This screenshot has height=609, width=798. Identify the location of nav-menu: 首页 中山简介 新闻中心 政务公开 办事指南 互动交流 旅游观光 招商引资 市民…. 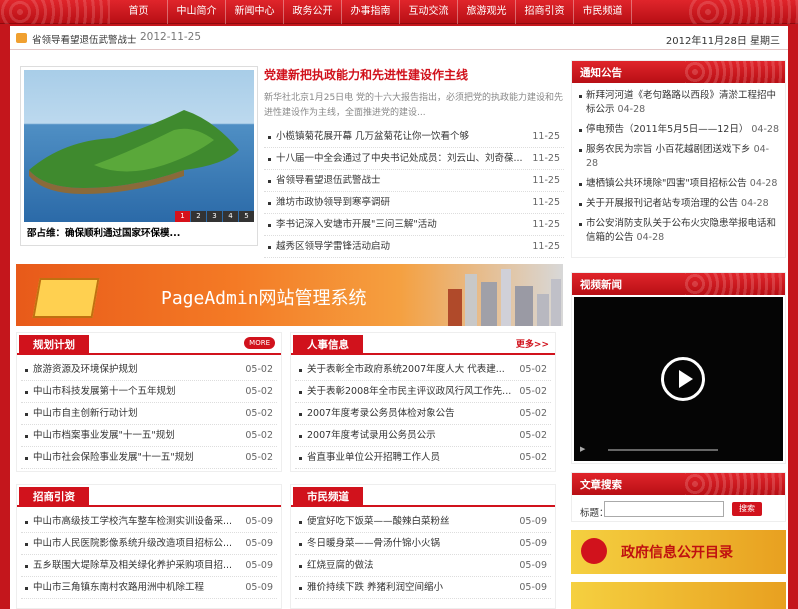
(371, 12).